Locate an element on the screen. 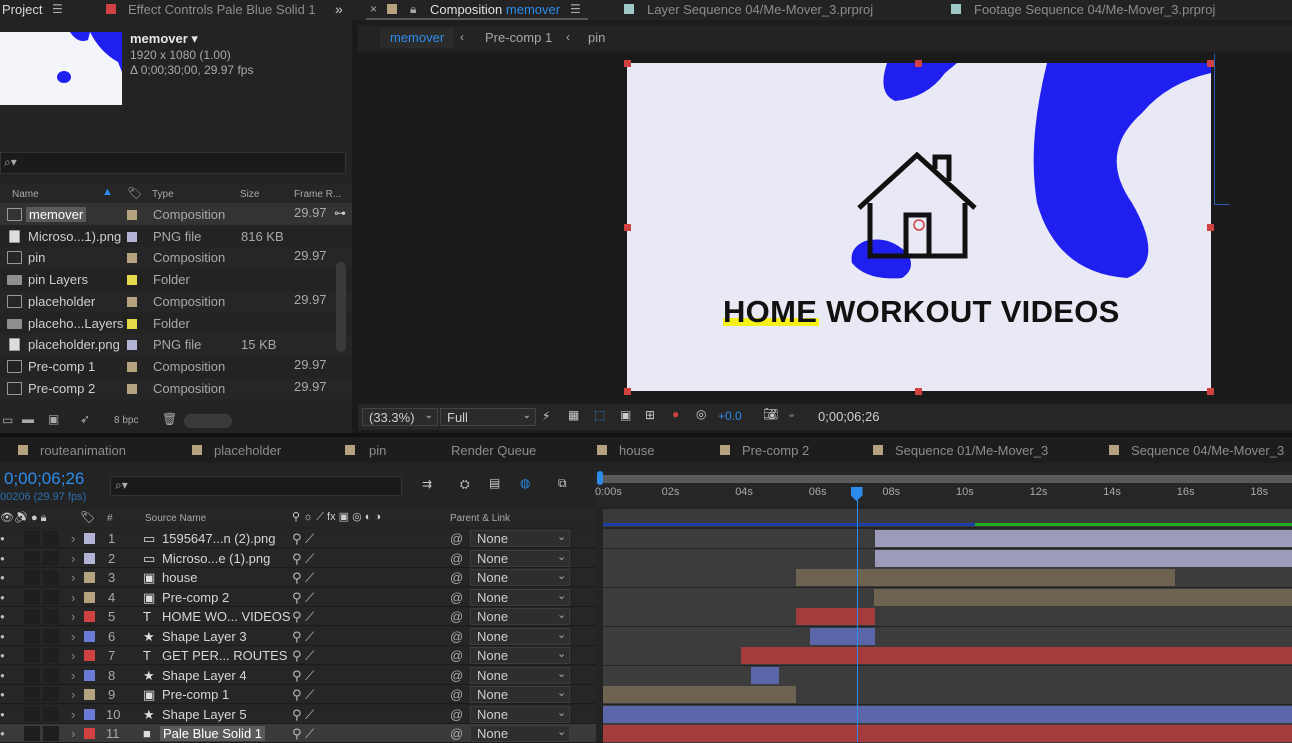  timeline-tab: Pre-comp 2 is located at coordinates (775, 450).